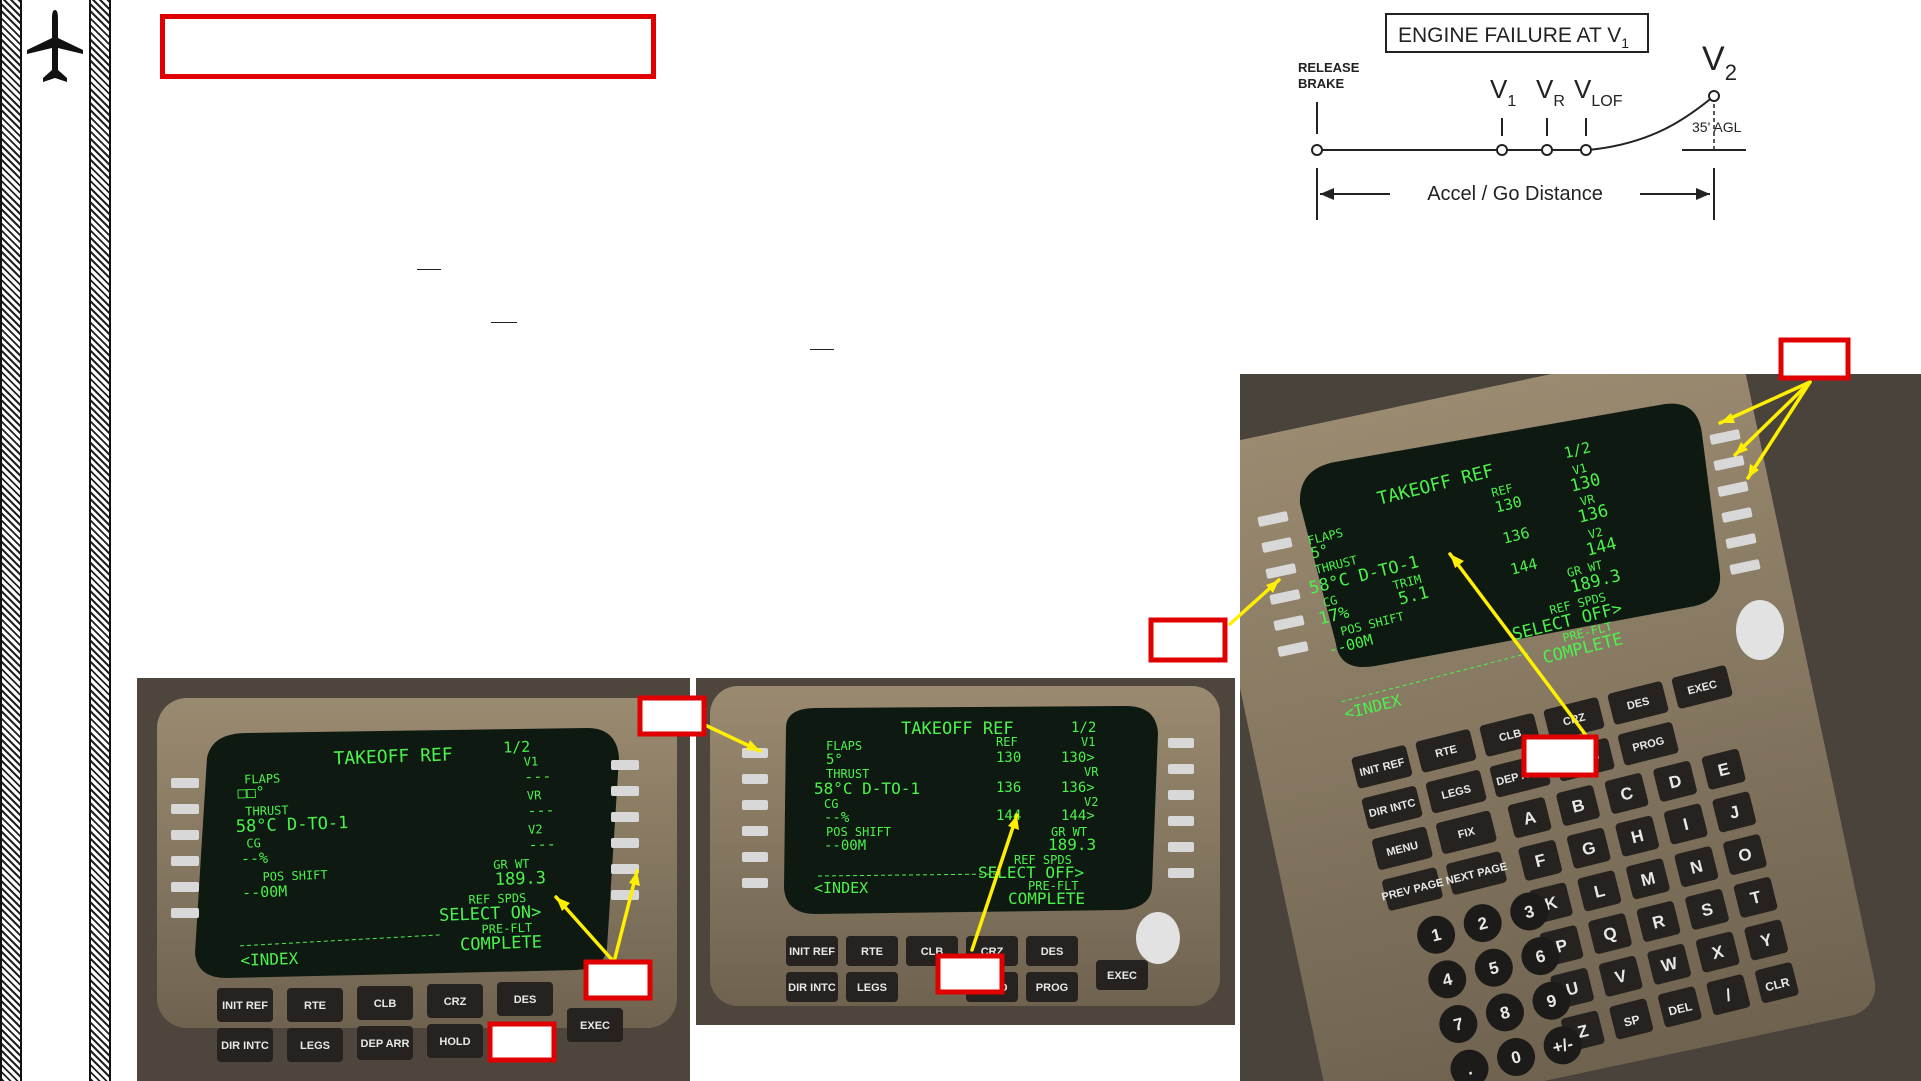  I want to click on agl-label: 35' AGL, so click(1717, 127).